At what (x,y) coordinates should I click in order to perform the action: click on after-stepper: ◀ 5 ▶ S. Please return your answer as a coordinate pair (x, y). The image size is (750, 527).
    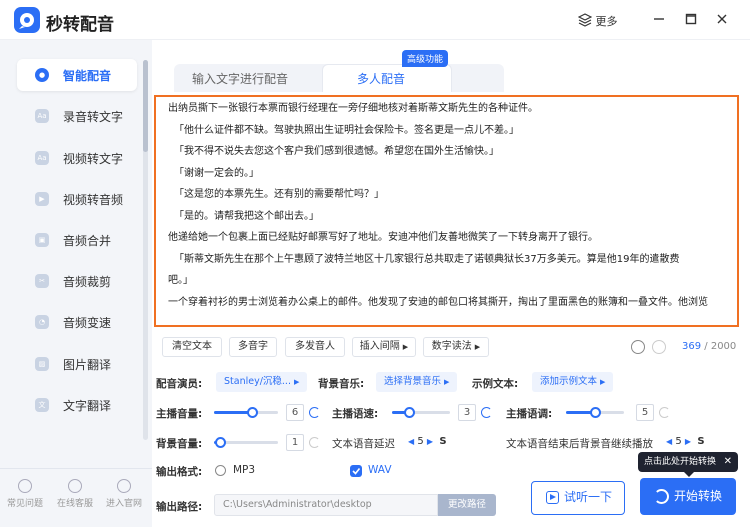
    Looking at the image, I should click on (685, 441).